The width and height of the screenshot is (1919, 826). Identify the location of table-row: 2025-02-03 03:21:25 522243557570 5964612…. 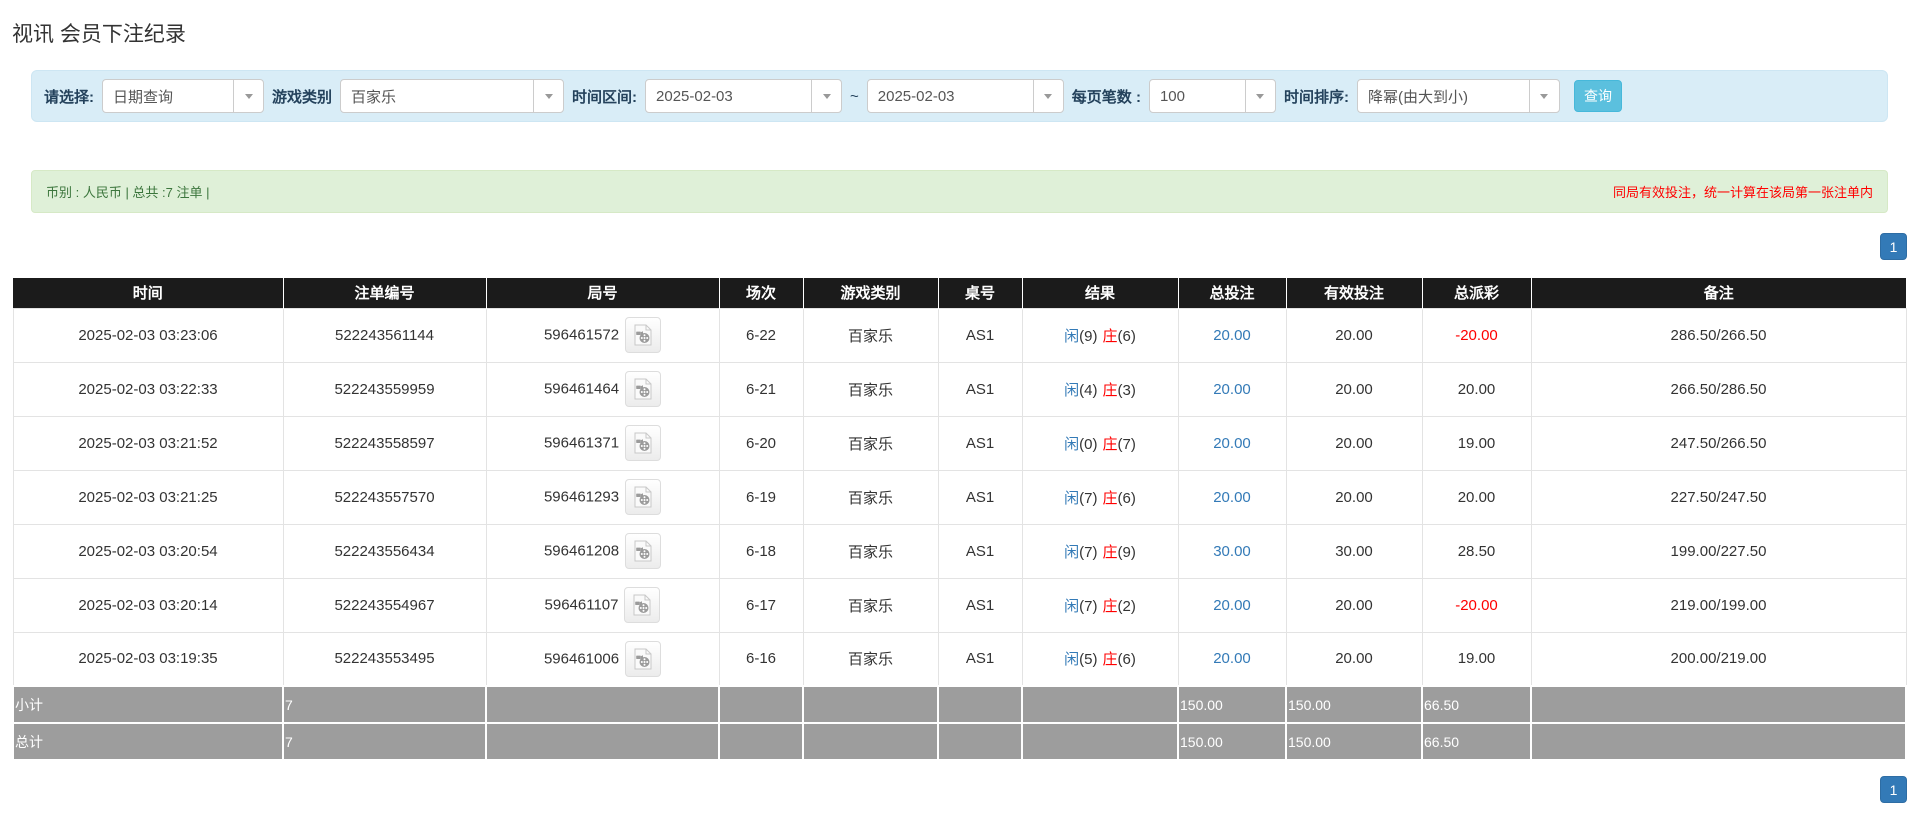
(959, 497).